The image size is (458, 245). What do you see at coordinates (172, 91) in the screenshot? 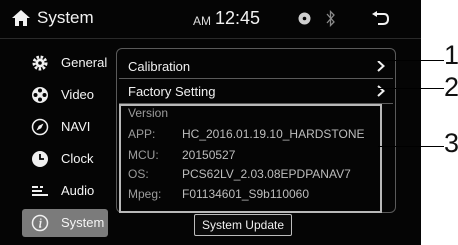
I see `row-label: Factory Setting` at bounding box center [172, 91].